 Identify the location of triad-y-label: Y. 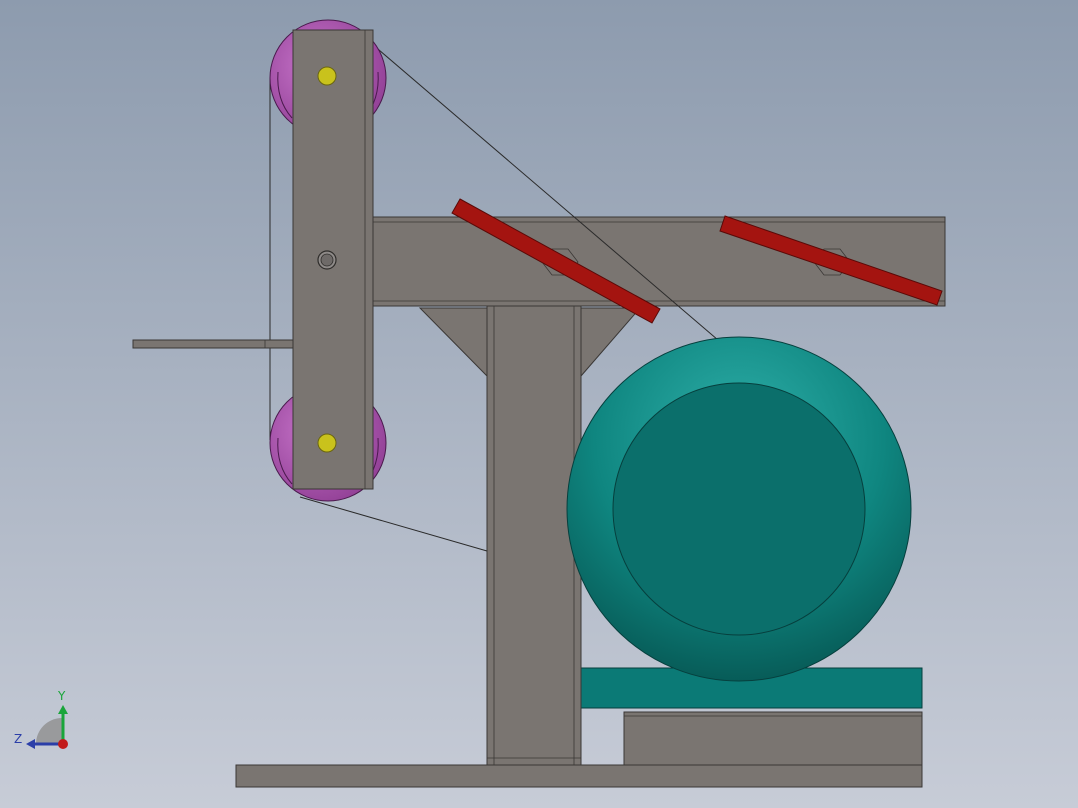
(61, 696).